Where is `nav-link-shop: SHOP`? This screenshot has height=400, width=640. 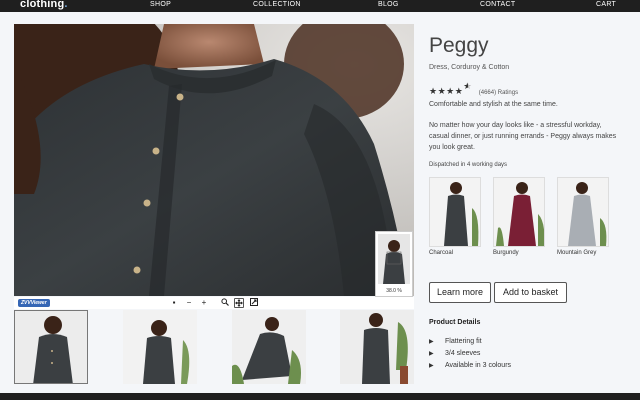
nav-link-shop: SHOP is located at coordinates (160, 4).